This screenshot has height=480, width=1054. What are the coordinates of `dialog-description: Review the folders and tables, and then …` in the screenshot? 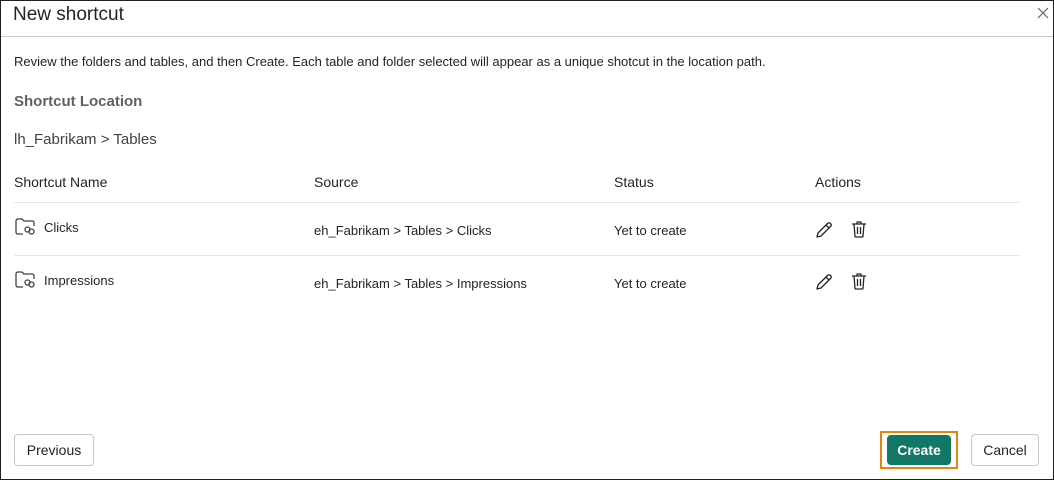 It's located at (390, 61).